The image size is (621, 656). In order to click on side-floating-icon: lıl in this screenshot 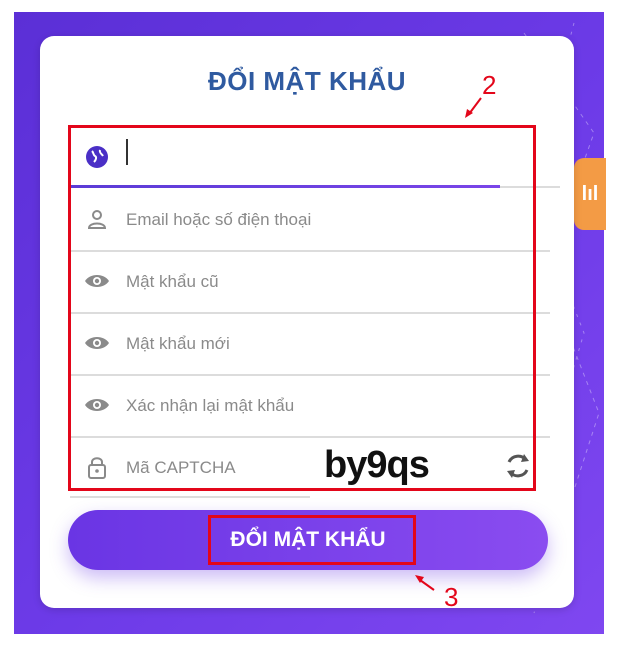, I will do `click(590, 194)`.